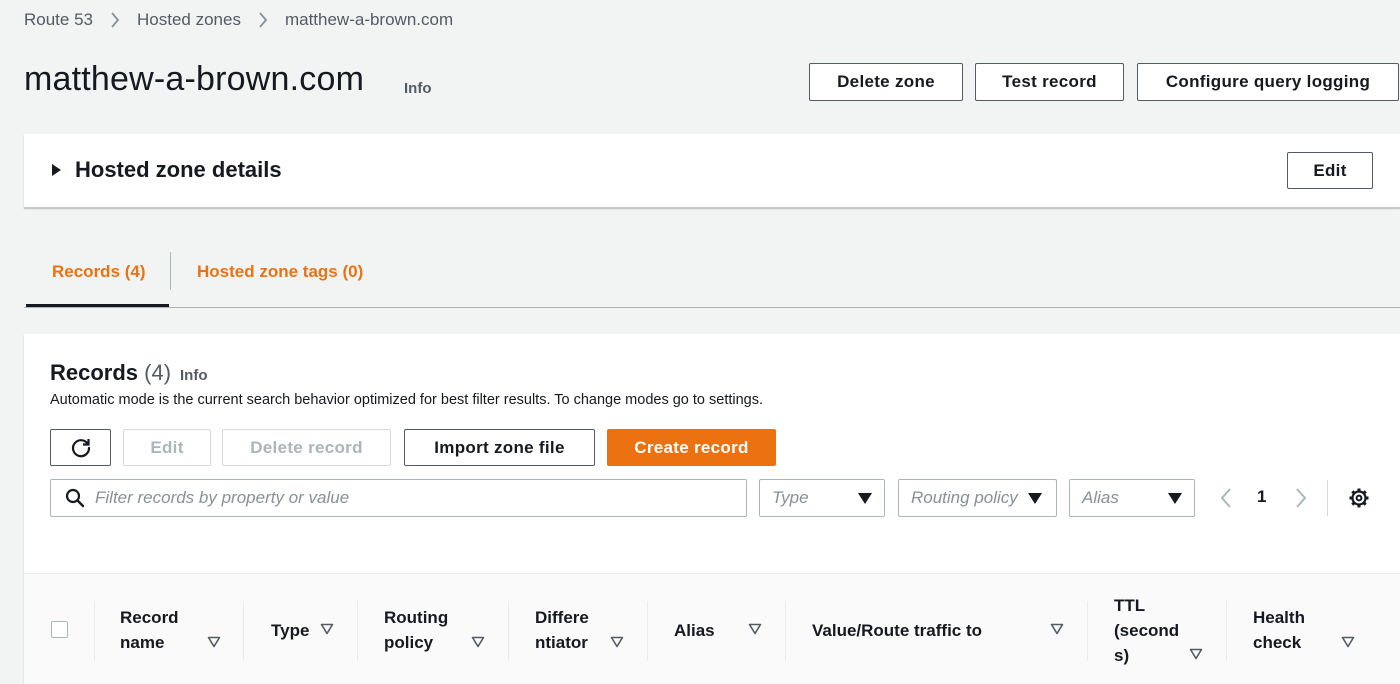 This screenshot has width=1400, height=684. I want to click on select-all-checkbox, so click(59, 629).